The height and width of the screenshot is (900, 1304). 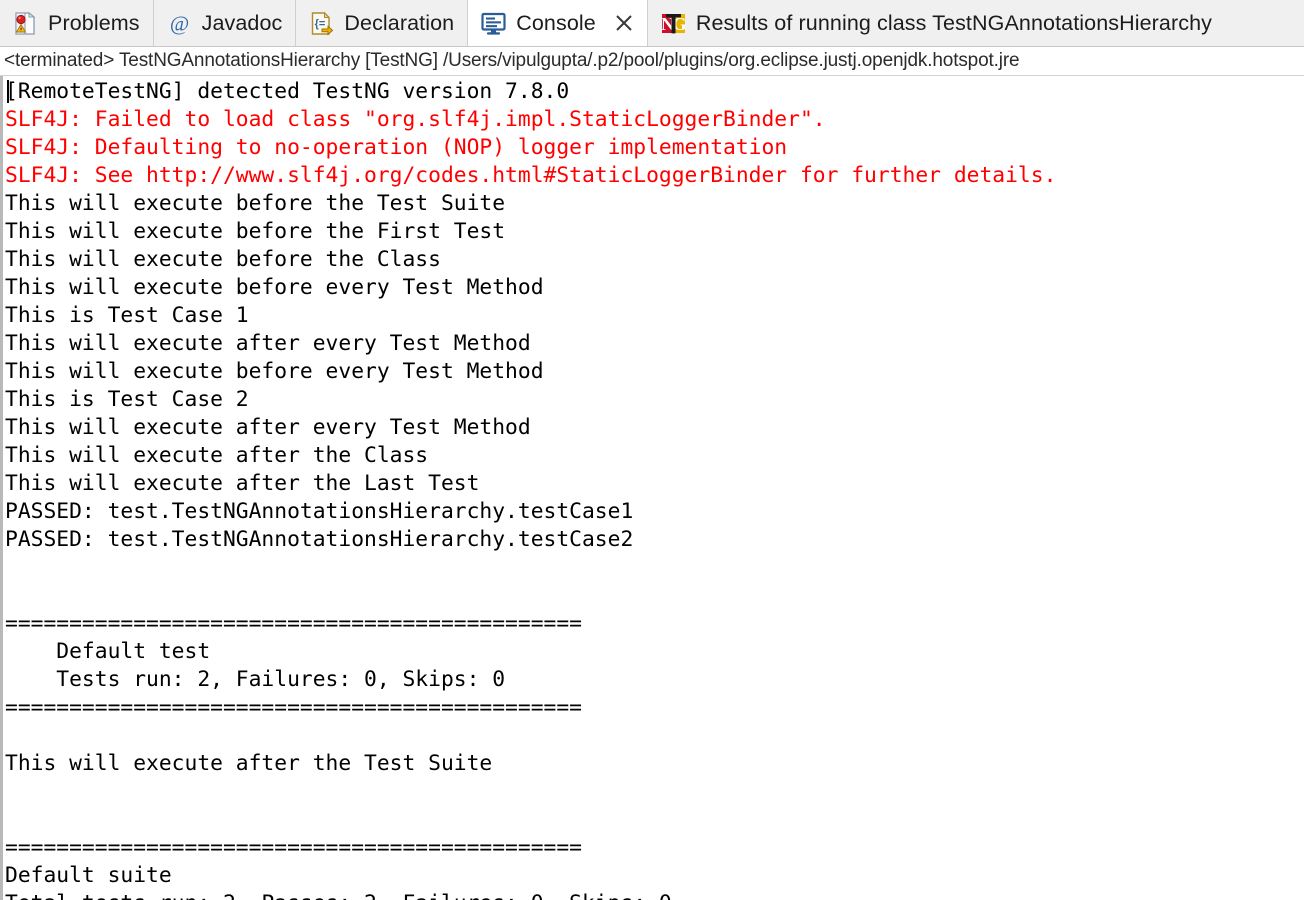 What do you see at coordinates (8, 91) in the screenshot?
I see `text-caret` at bounding box center [8, 91].